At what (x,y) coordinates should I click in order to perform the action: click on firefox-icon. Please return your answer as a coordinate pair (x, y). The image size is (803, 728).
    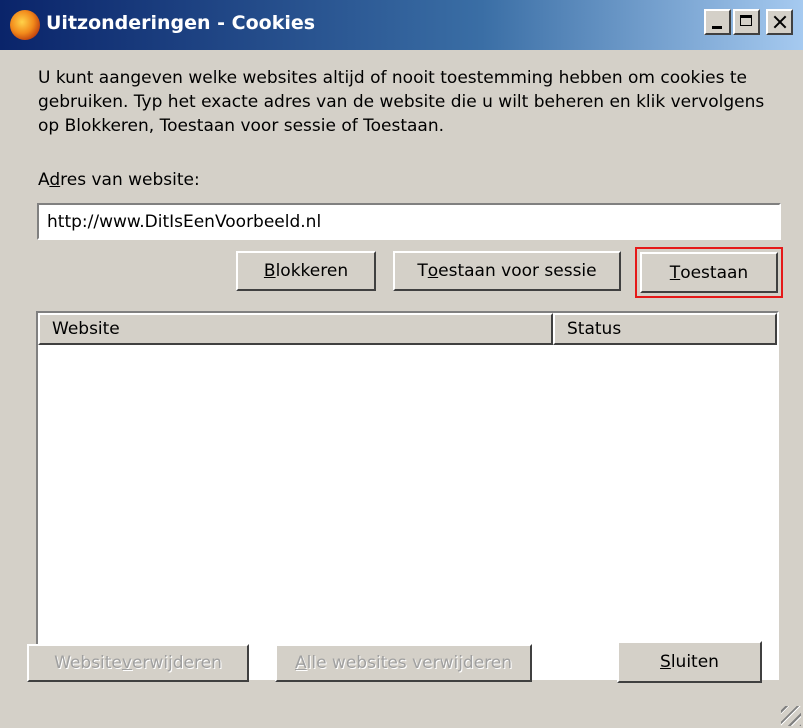
    Looking at the image, I should click on (25, 25).